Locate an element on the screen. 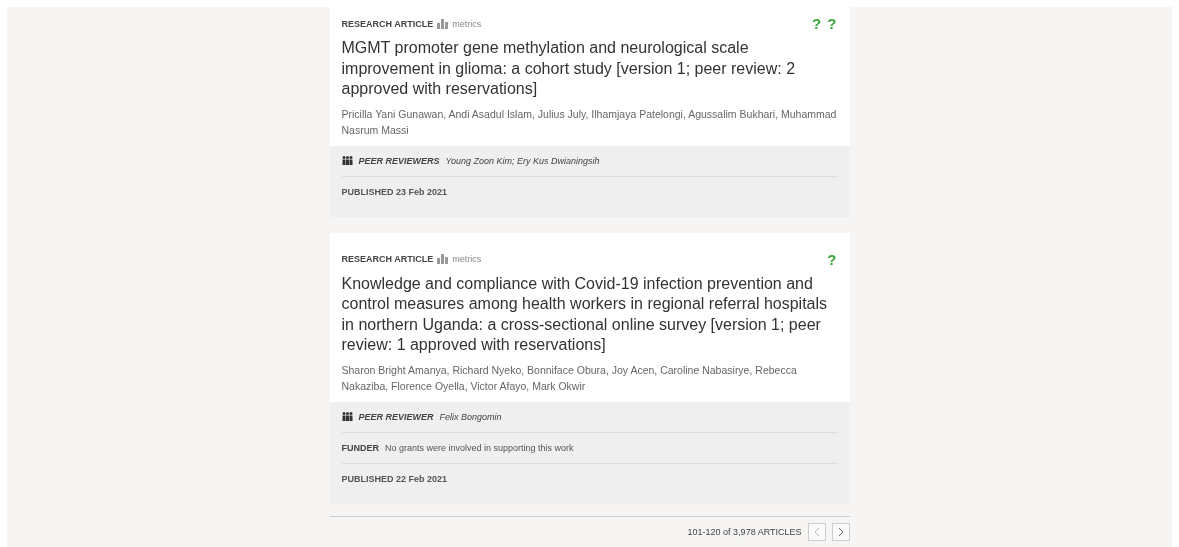  next-page-button is located at coordinates (840, 531).